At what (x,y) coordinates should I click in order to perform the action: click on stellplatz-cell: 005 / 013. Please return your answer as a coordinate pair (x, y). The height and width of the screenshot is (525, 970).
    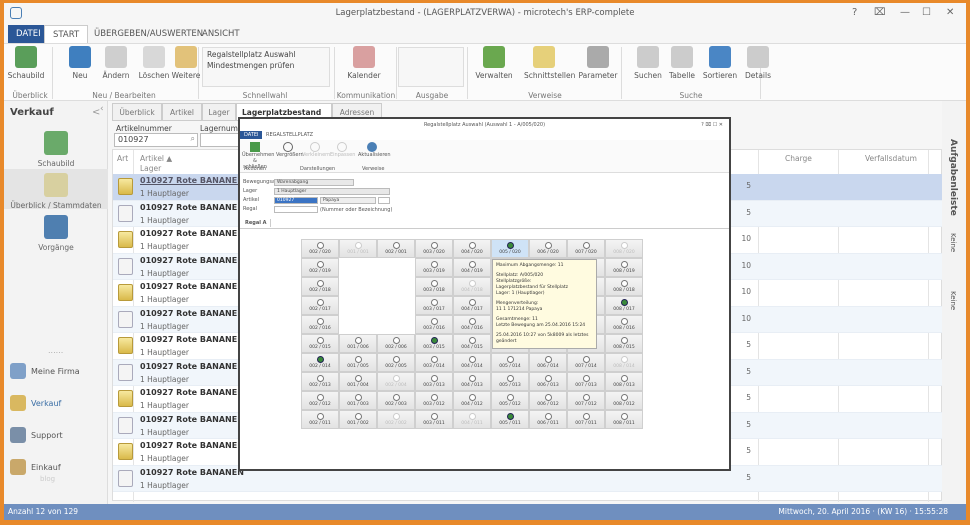
    Looking at the image, I should click on (510, 381).